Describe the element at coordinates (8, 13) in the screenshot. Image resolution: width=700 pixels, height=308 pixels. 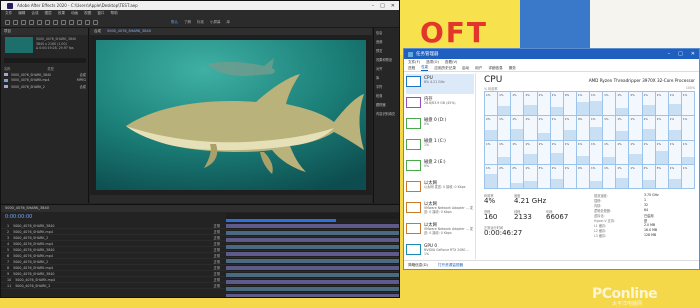
I see `menu-file: 文件` at that location.